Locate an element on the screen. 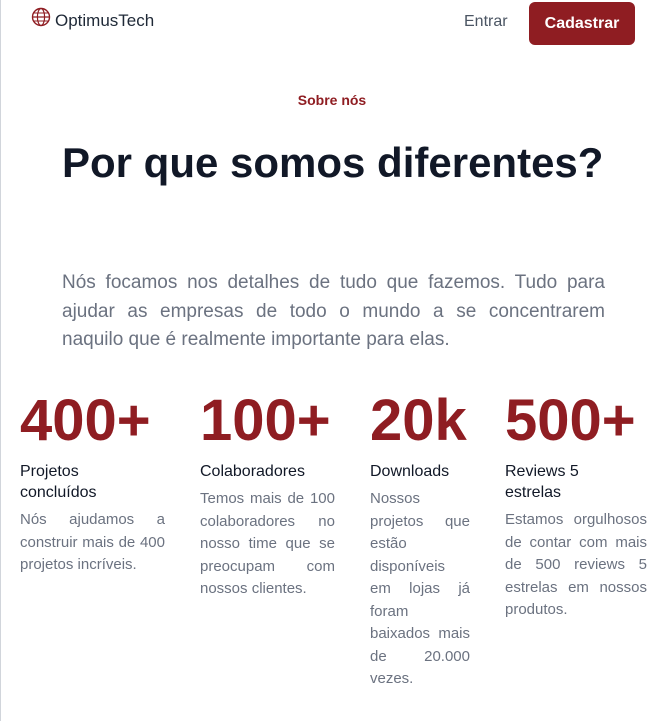 Image resolution: width=662 pixels, height=721 pixels. stat-label: Reviews 5 estrelas is located at coordinates (542, 482).